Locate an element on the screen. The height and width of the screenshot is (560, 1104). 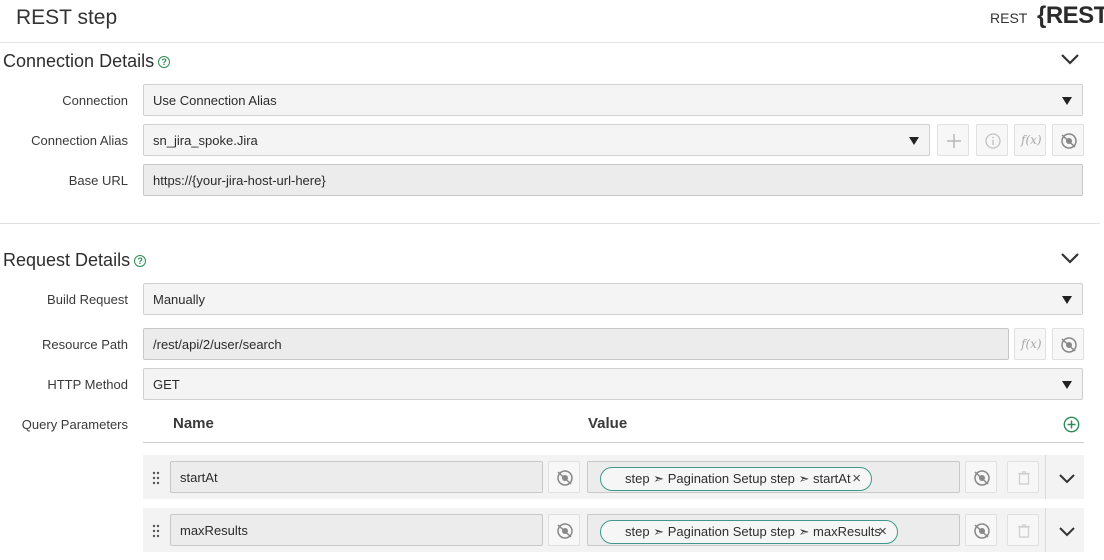
add-alias-button is located at coordinates (953, 140).